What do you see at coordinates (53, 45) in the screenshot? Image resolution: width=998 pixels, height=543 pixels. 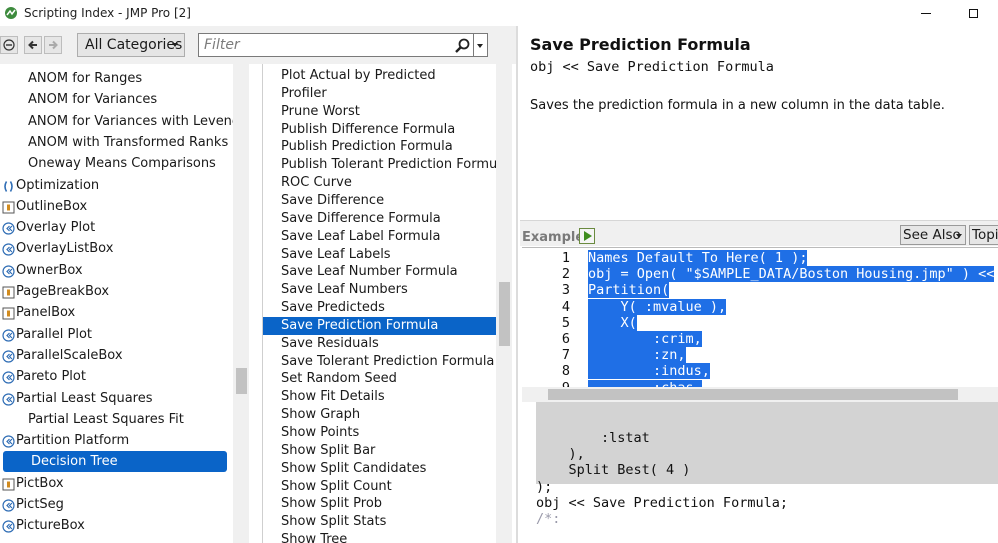 I see `forward-button` at bounding box center [53, 45].